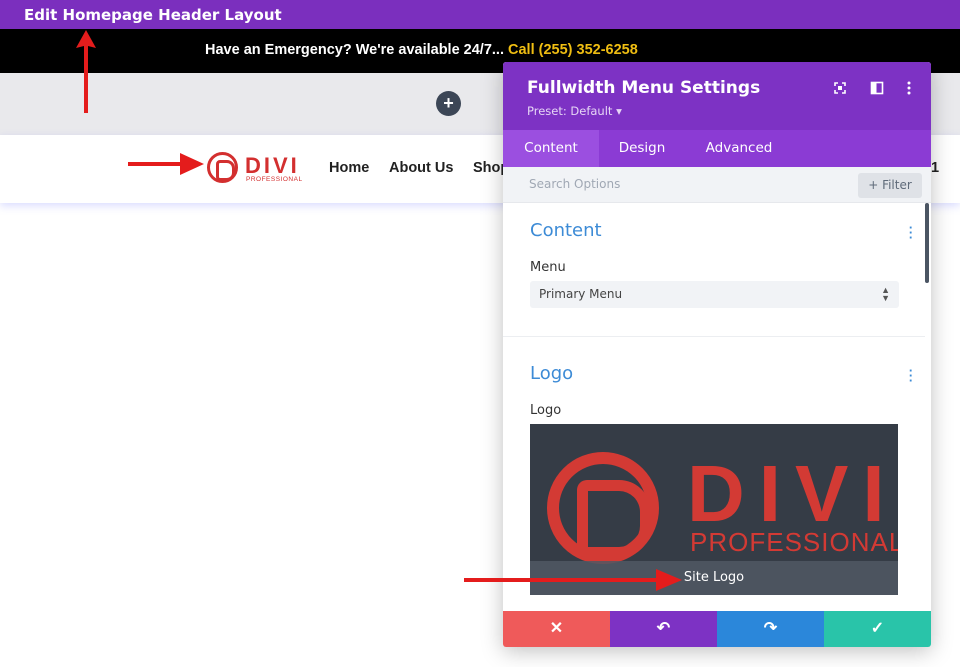 The height and width of the screenshot is (667, 960). Describe the element at coordinates (556, 629) in the screenshot. I see `cancel-button: ✕` at that location.